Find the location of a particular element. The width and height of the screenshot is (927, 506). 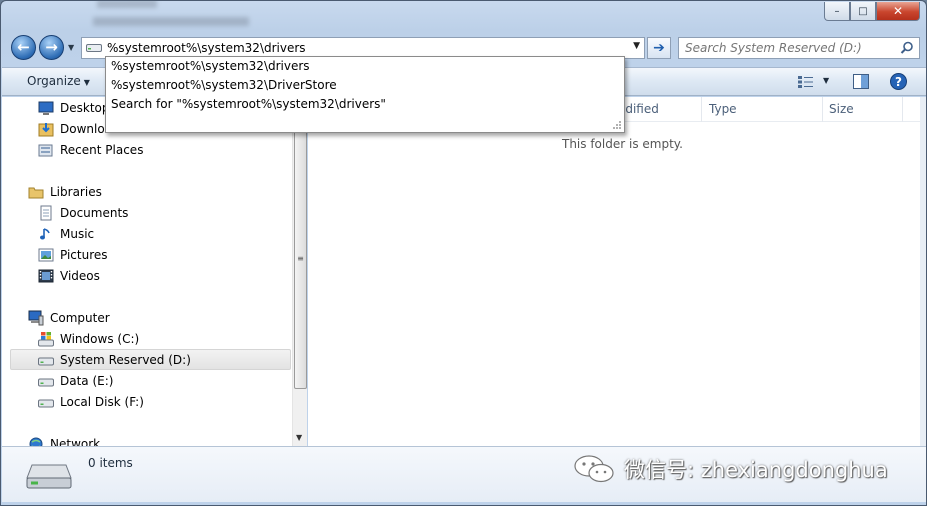

nav-item-label: Computer is located at coordinates (80, 317).